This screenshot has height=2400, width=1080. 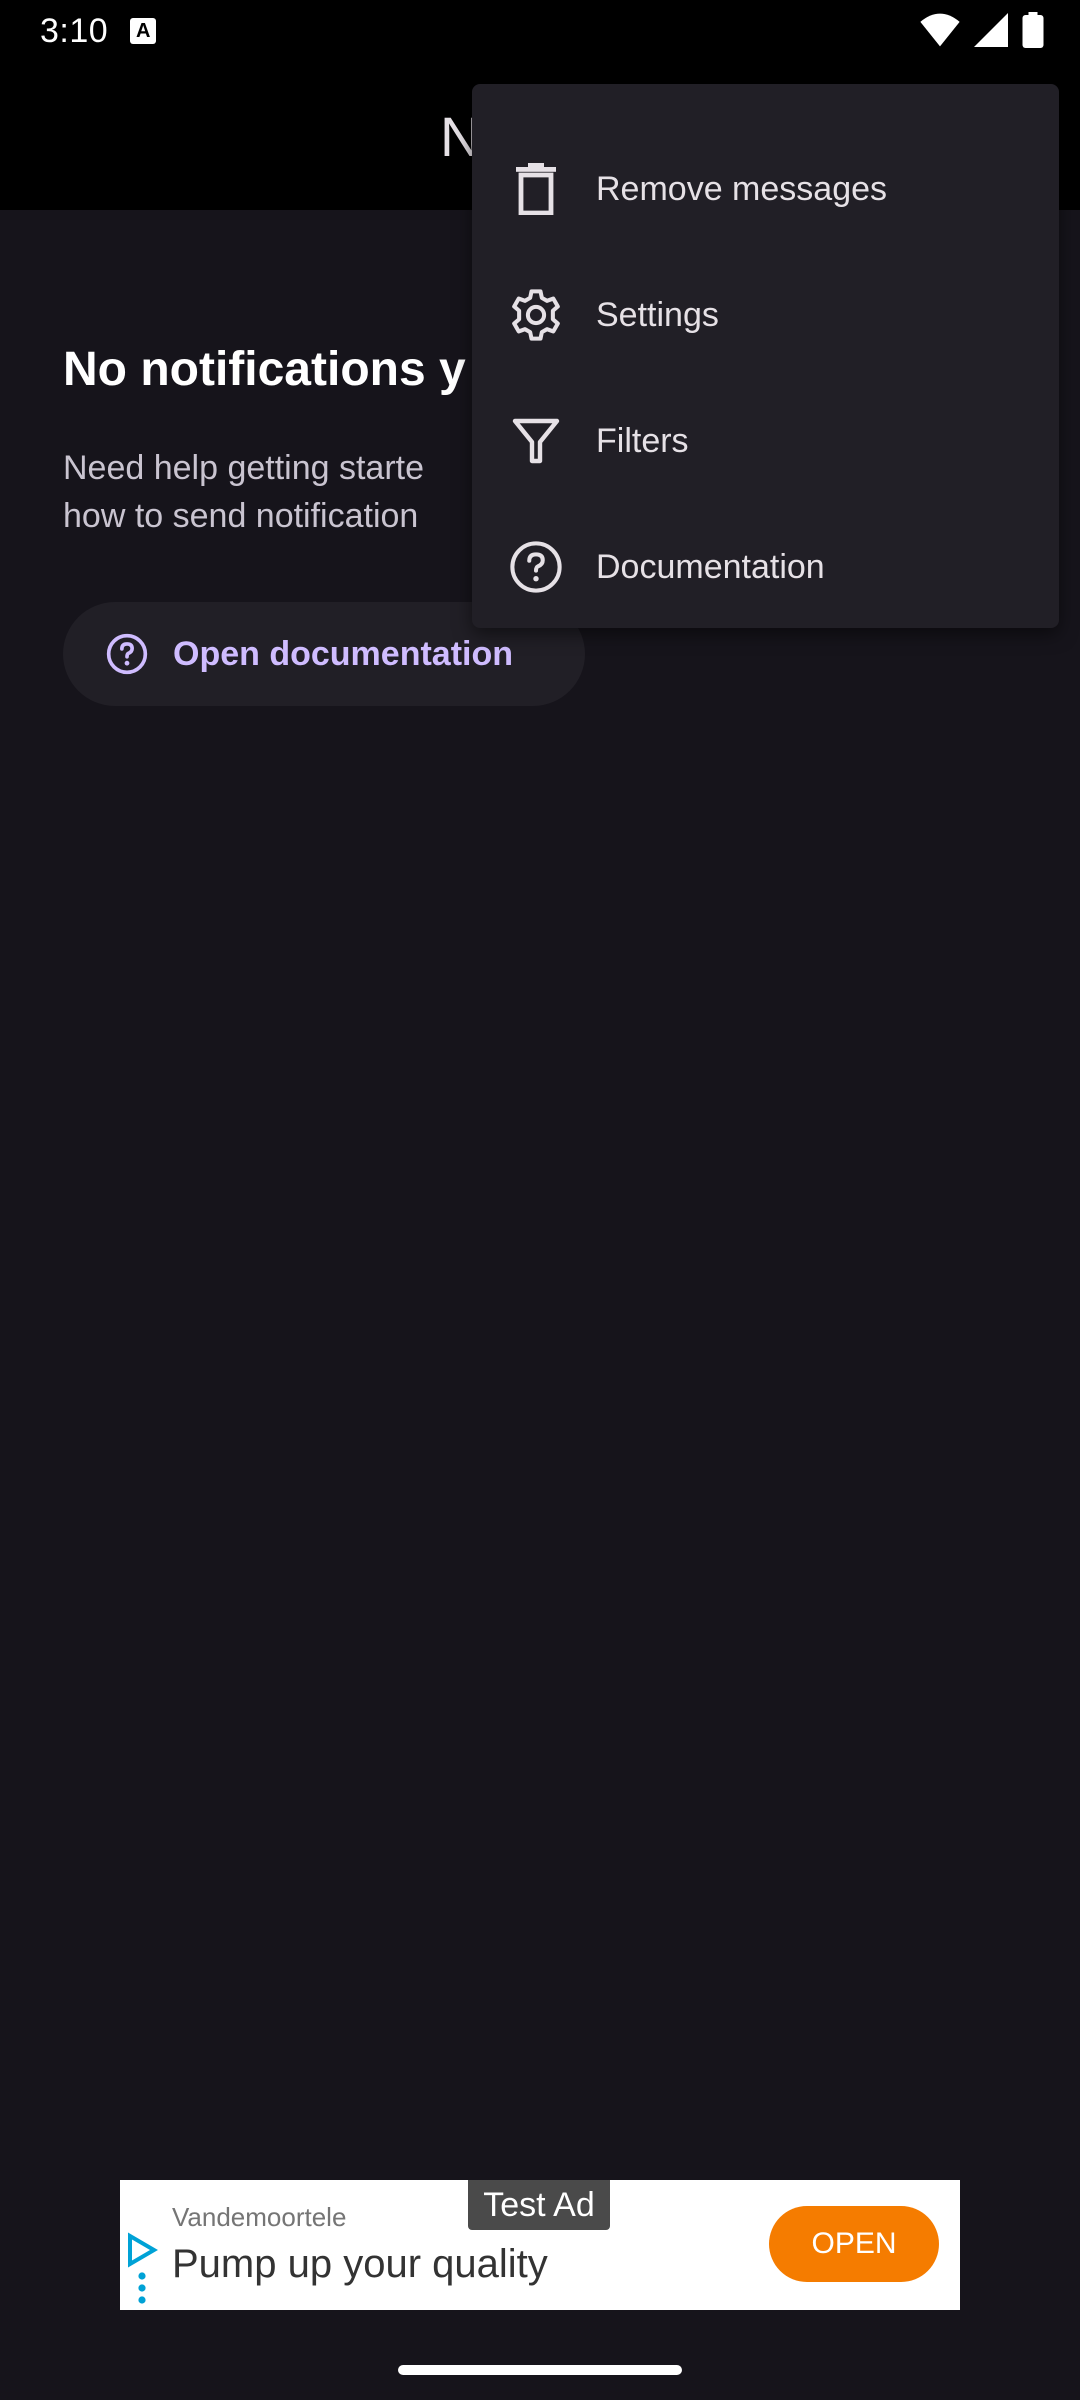 I want to click on ad-choices-icon, so click(x=142, y=2270).